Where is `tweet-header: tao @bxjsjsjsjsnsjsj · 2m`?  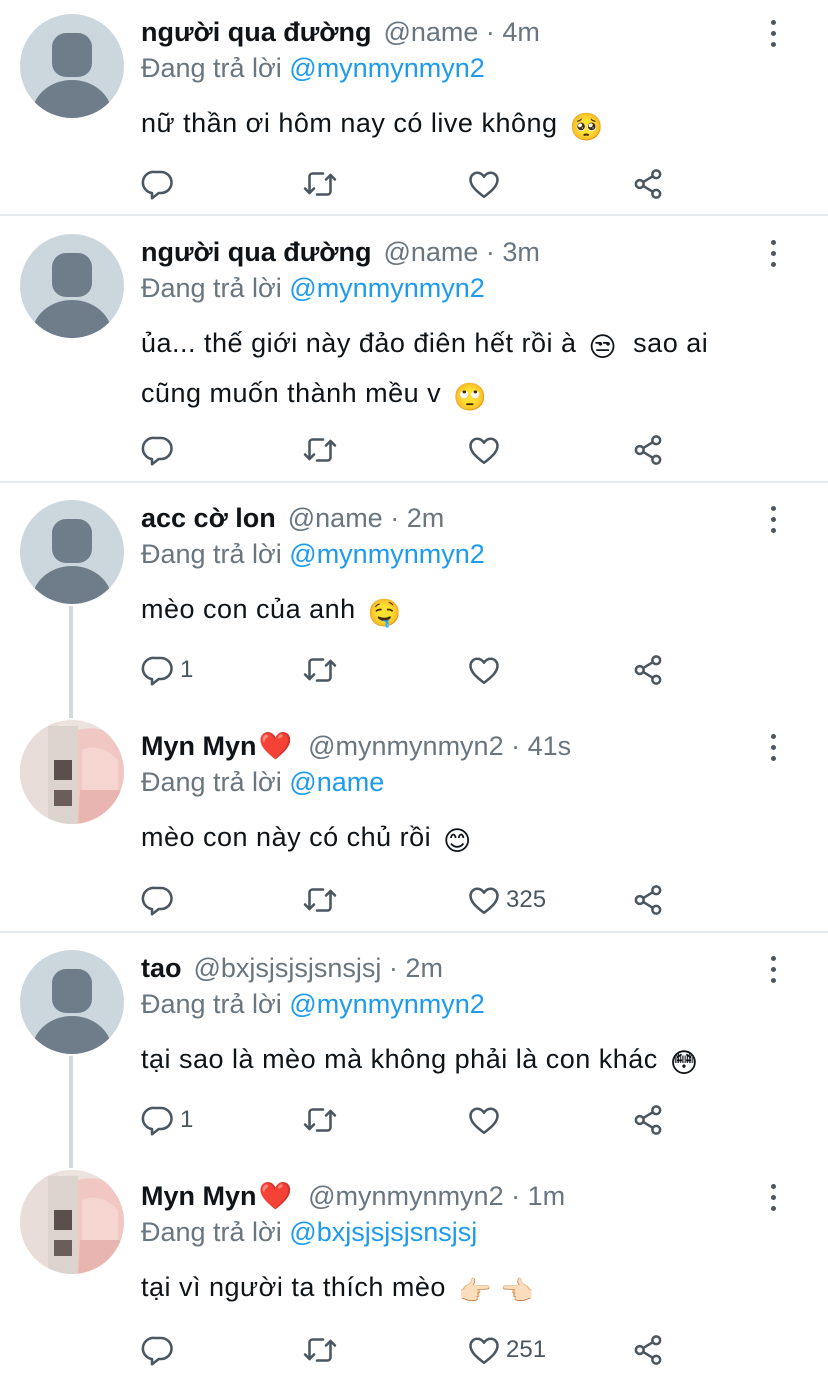
tweet-header: tao @bxjsjsjsjsnsjsj · 2m is located at coordinates (292, 968).